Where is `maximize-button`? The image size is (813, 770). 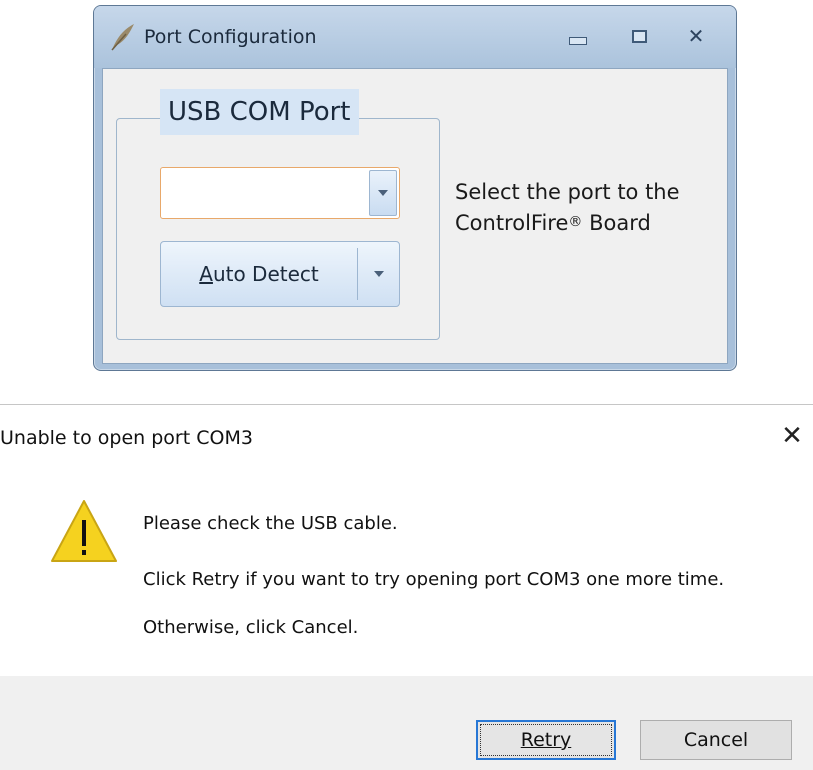
maximize-button is located at coordinates (639, 36).